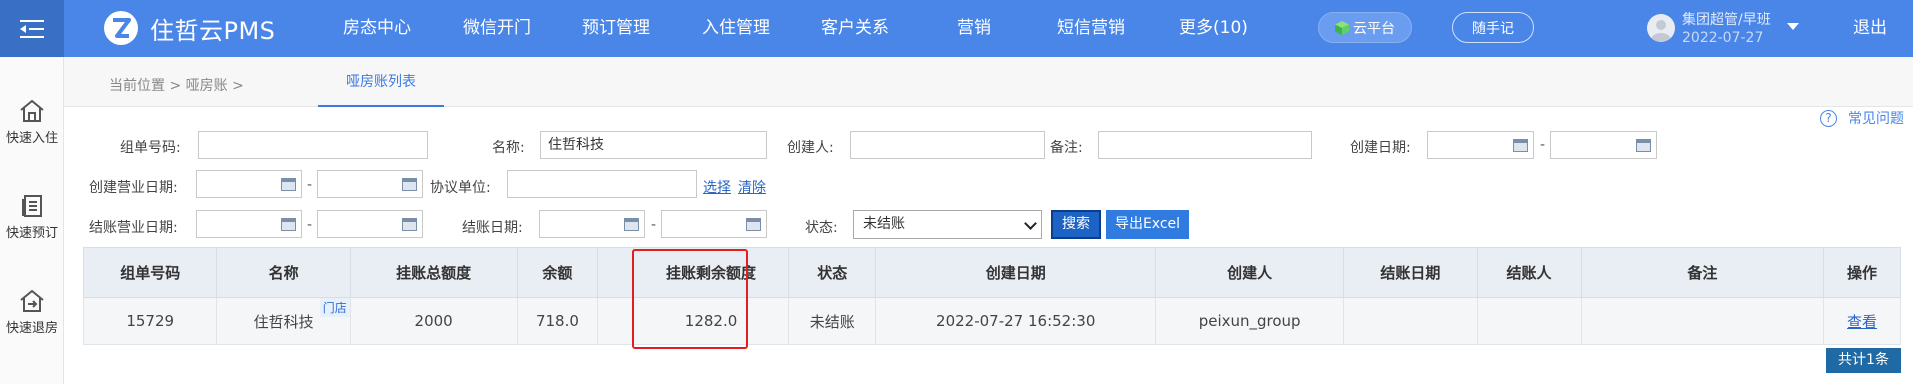 The width and height of the screenshot is (1913, 384). Describe the element at coordinates (213, 30) in the screenshot. I see `brand-name: 住哲云PMS` at that location.